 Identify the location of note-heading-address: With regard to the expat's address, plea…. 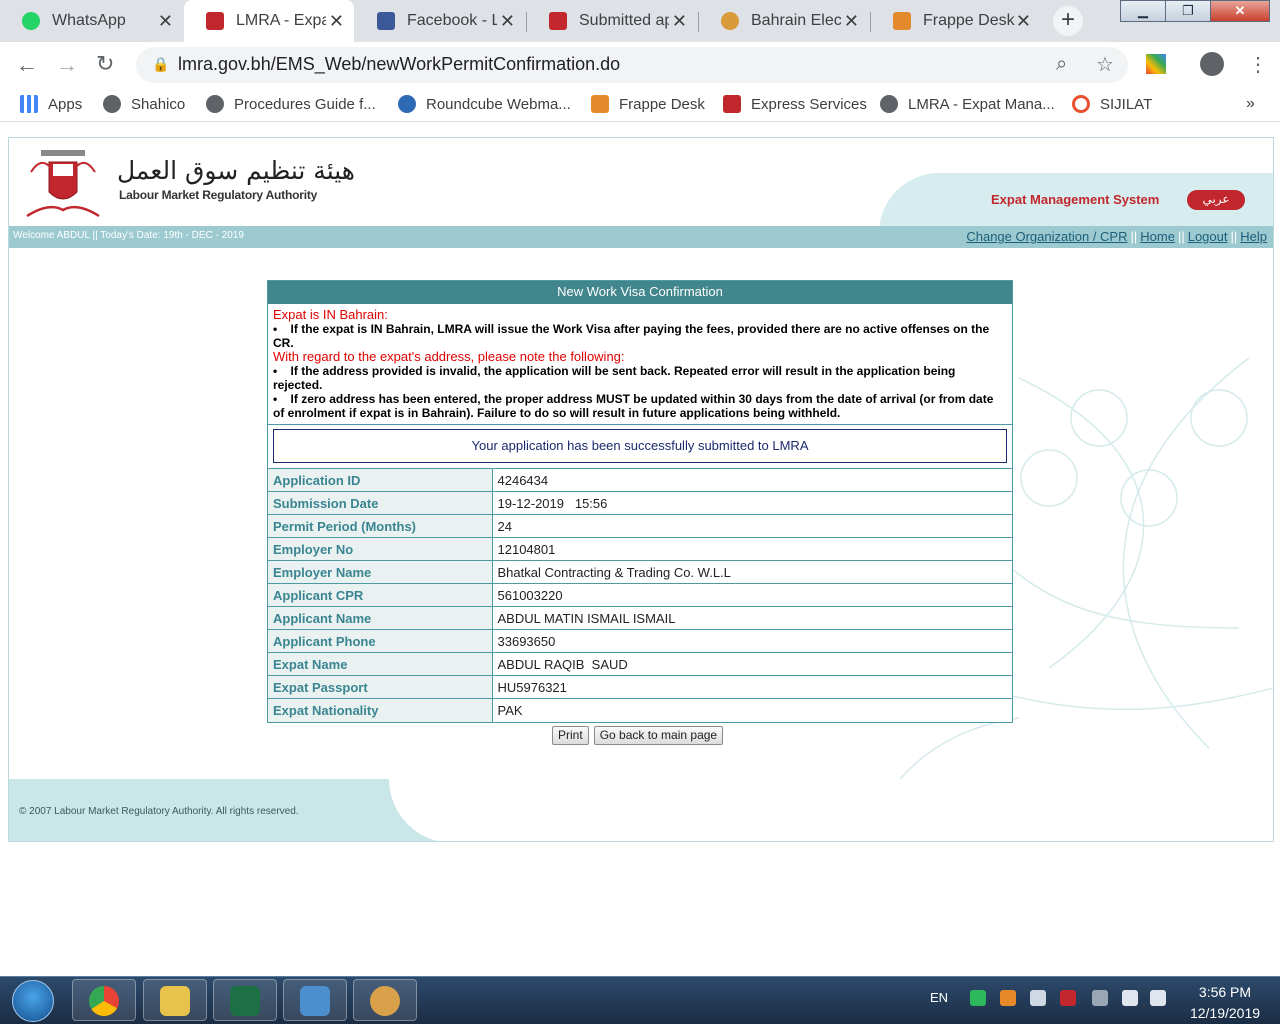
(449, 356).